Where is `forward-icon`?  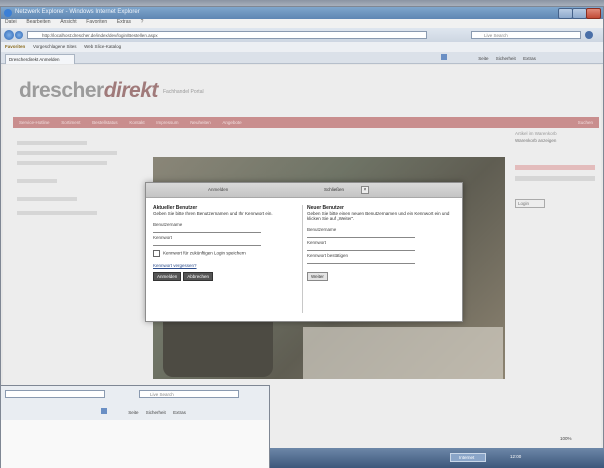
forward-icon is located at coordinates (19, 35).